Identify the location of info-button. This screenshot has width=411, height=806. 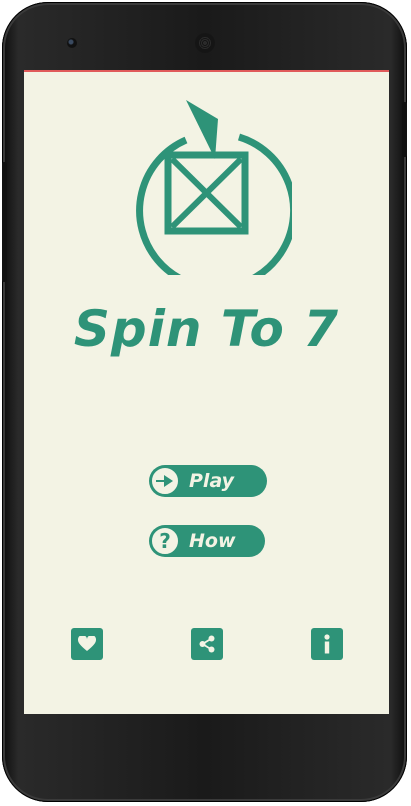
(327, 644).